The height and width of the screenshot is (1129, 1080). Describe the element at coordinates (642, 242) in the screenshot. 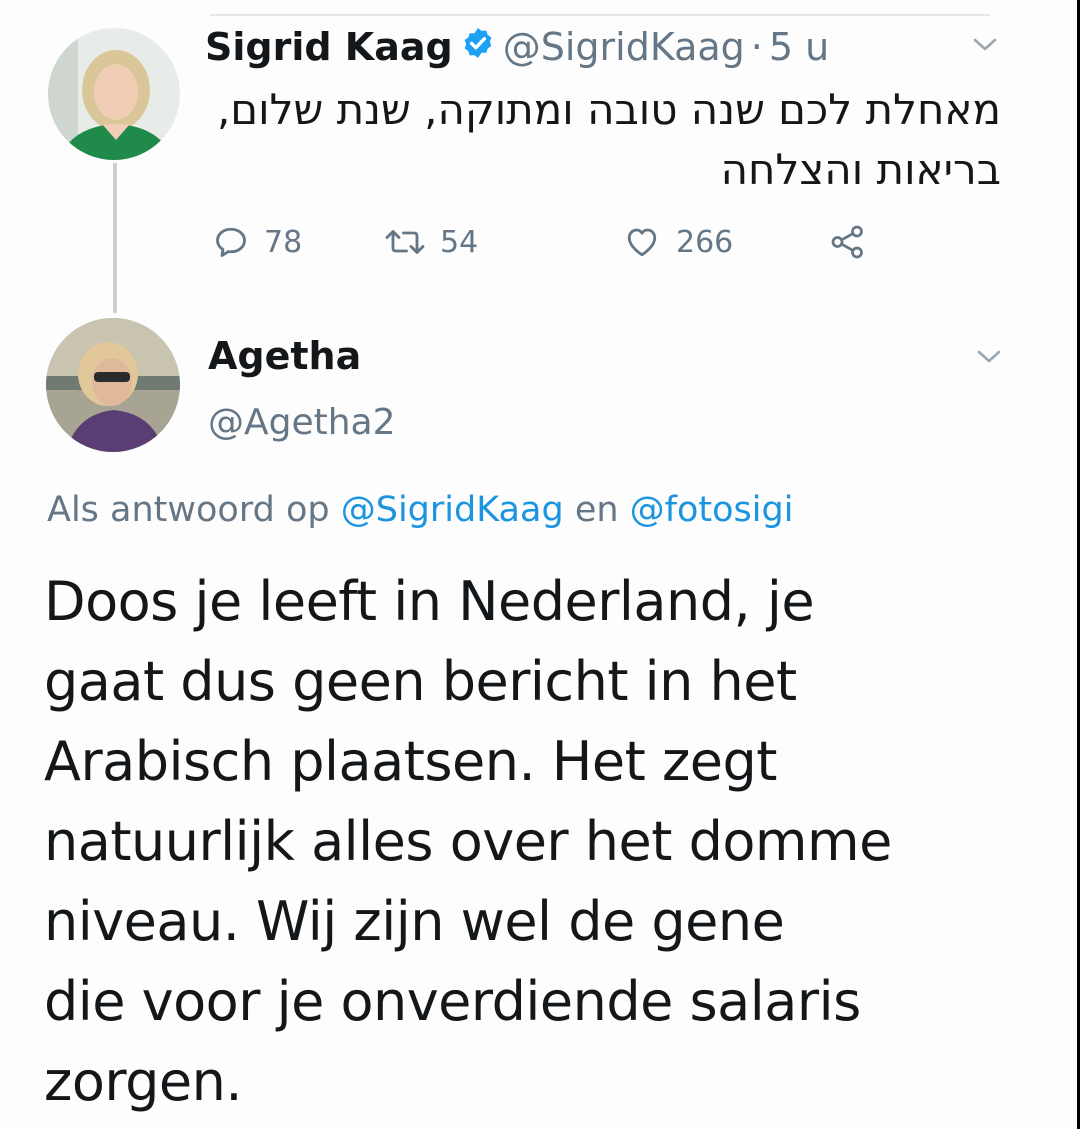

I see `like-icon` at that location.